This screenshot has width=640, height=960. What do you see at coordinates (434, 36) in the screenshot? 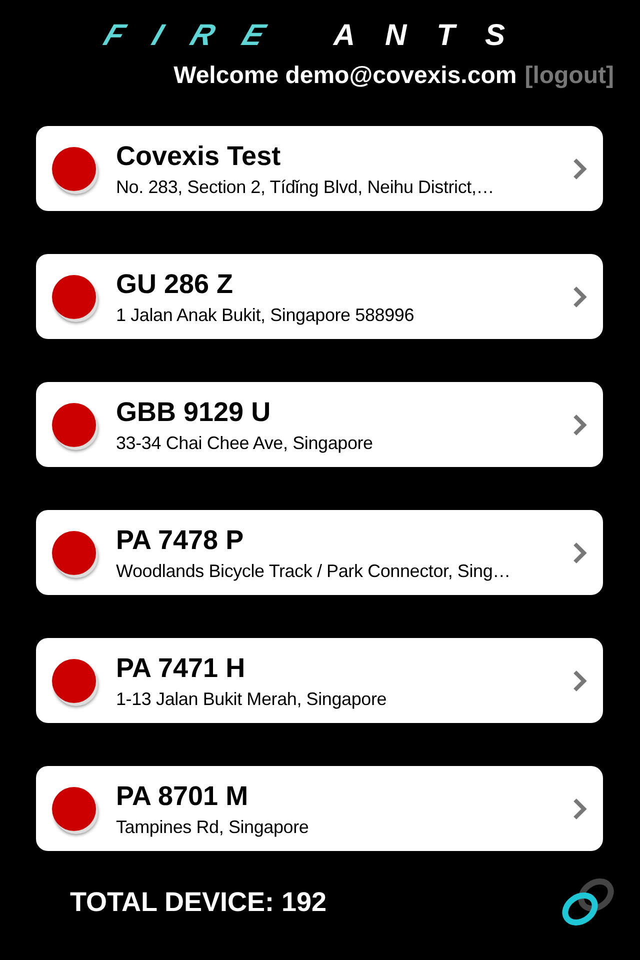
I see `logo-text: ANTS` at bounding box center [434, 36].